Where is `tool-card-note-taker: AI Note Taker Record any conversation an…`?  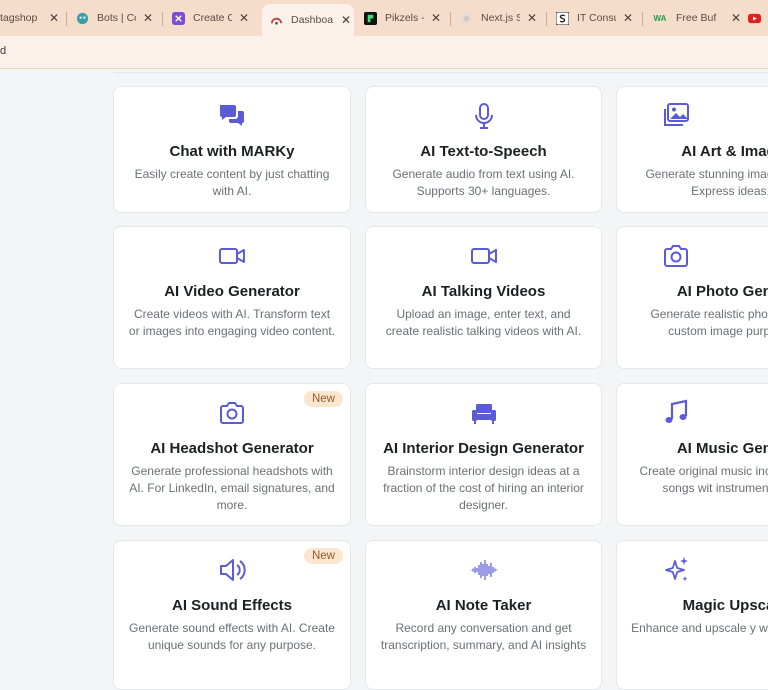
tool-card-note-taker: AI Note Taker Record any conversation an… is located at coordinates (483, 615).